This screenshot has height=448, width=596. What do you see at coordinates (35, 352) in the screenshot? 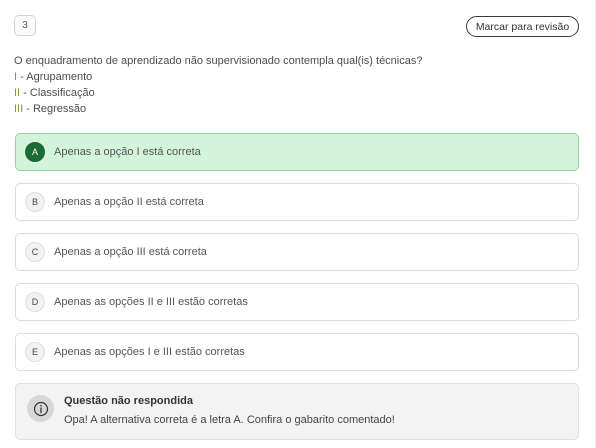
I see `option-letter-badge: E` at bounding box center [35, 352].